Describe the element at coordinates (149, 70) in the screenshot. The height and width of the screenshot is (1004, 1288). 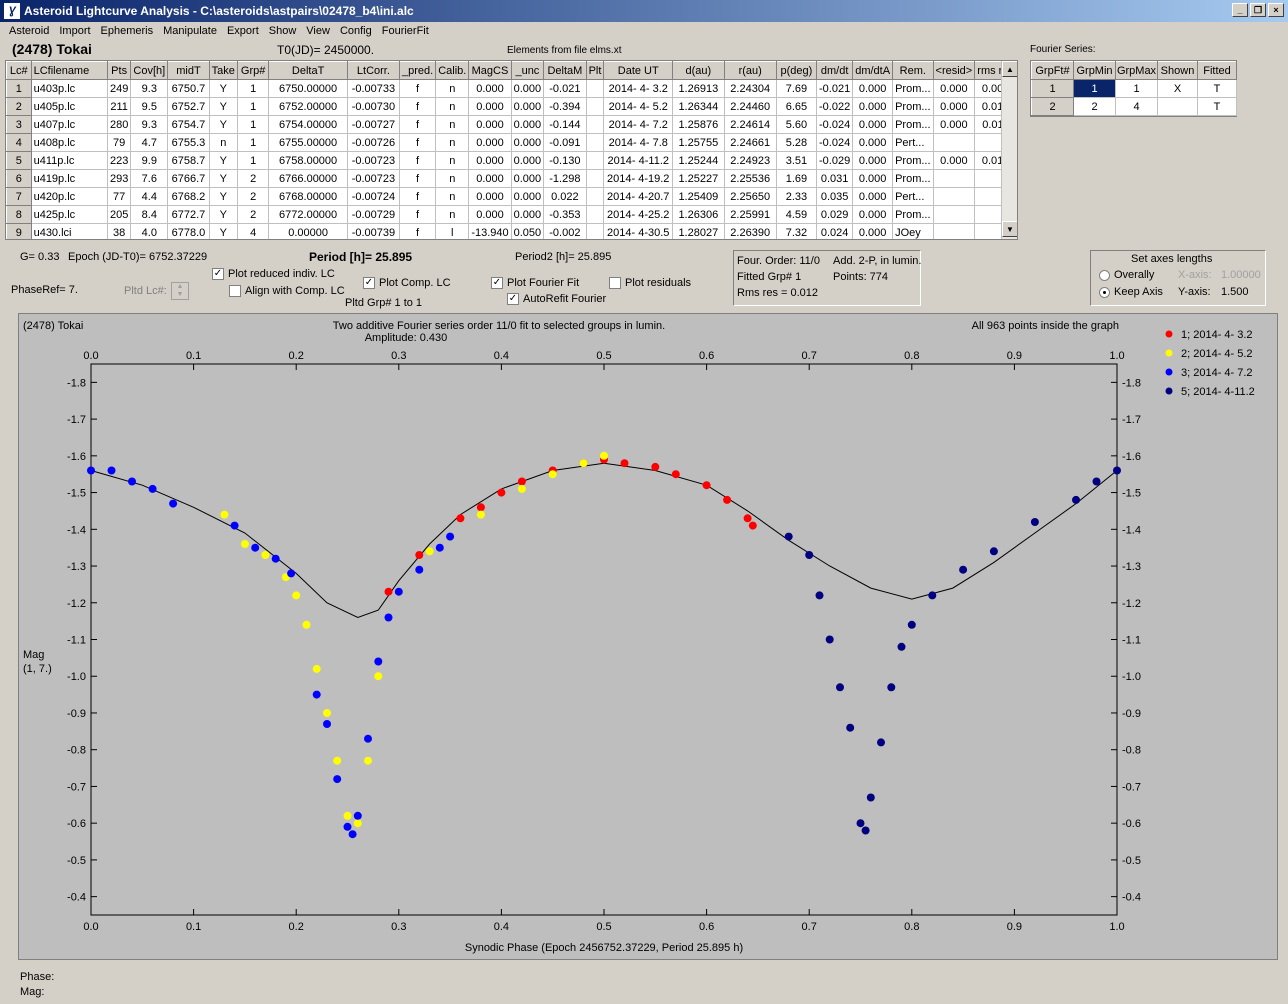
I see `column-header: Cov[h]` at that location.